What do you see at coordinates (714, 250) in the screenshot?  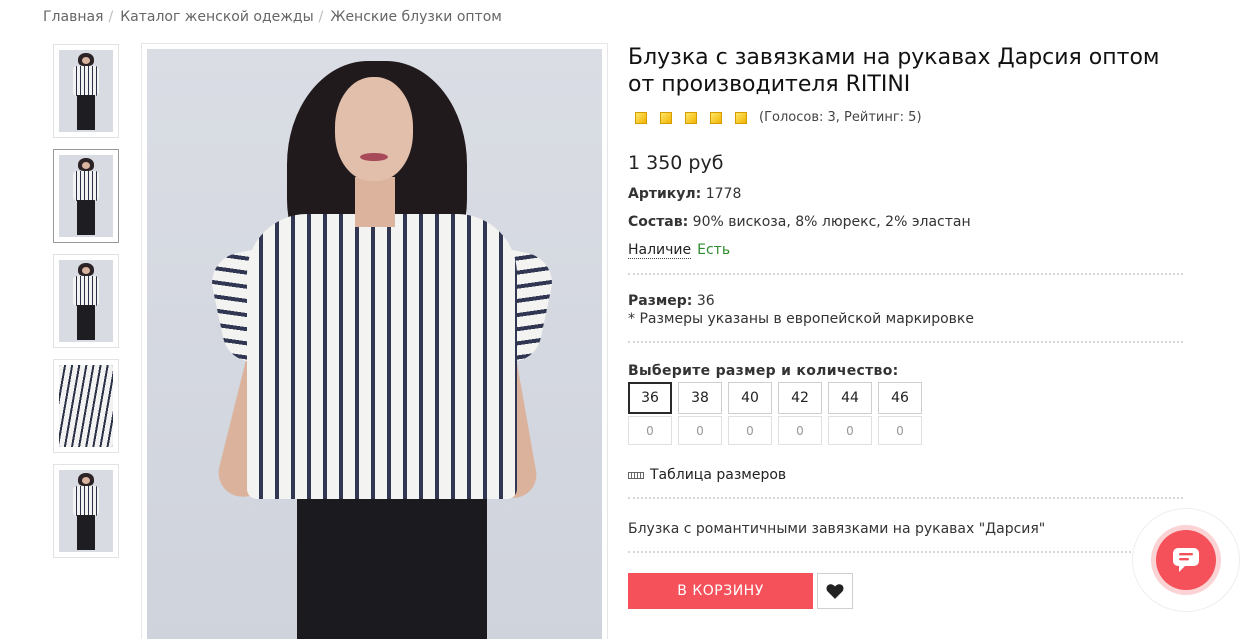 I see `availability-value: Есть` at bounding box center [714, 250].